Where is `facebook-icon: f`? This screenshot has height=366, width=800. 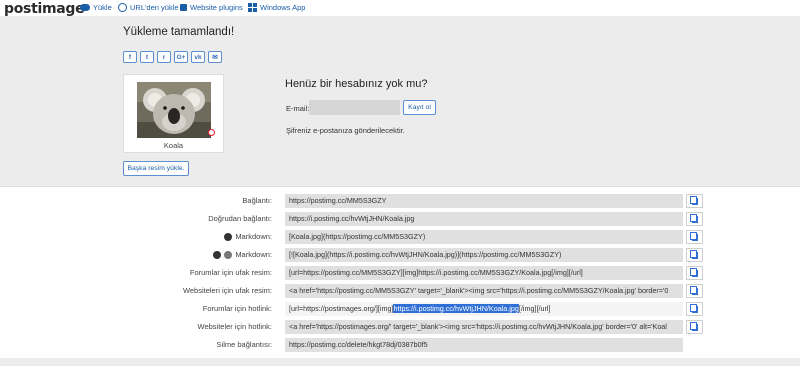 facebook-icon: f is located at coordinates (130, 57).